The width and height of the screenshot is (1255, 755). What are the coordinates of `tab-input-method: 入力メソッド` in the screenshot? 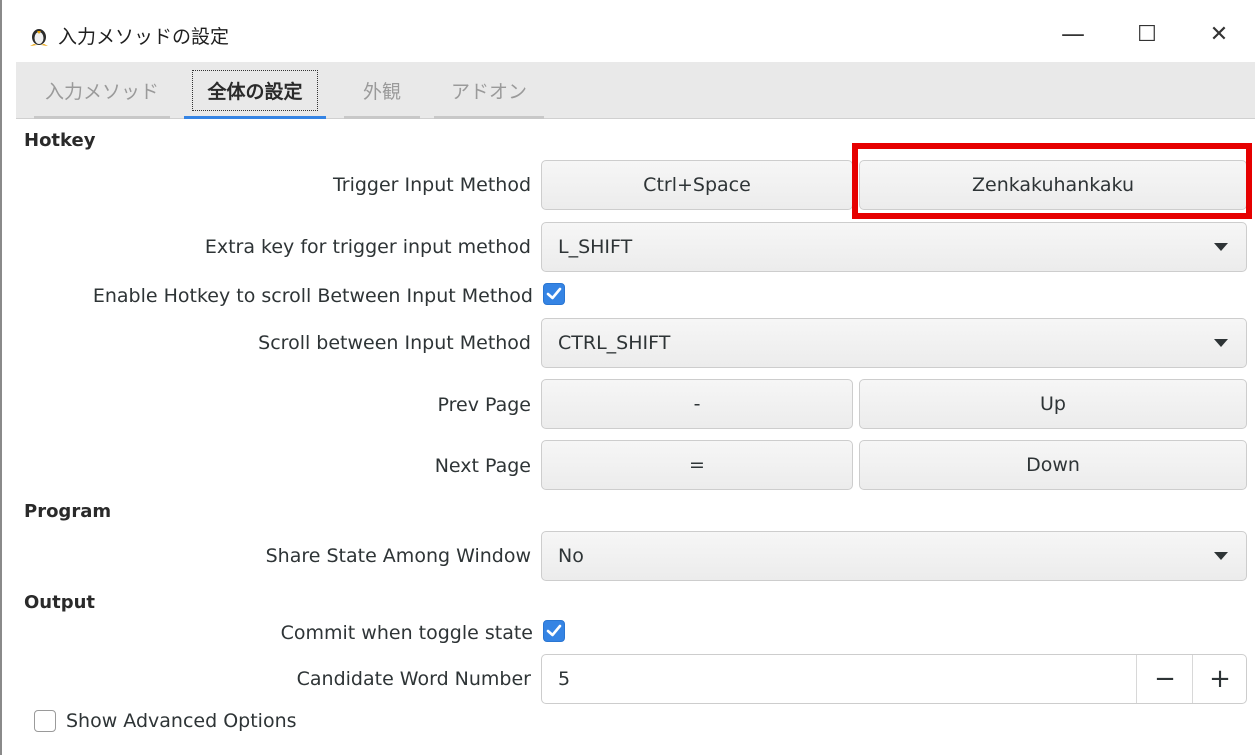 It's located at (102, 90).